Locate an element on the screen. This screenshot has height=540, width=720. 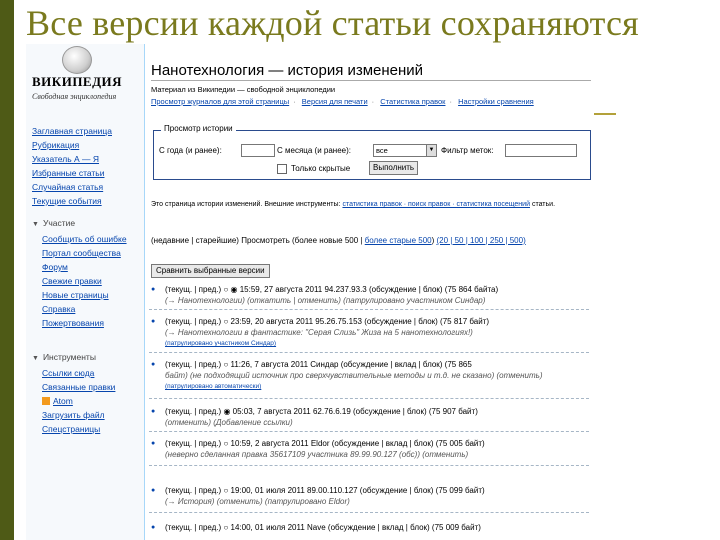
slide-side-strip is located at coordinates (7, 270).